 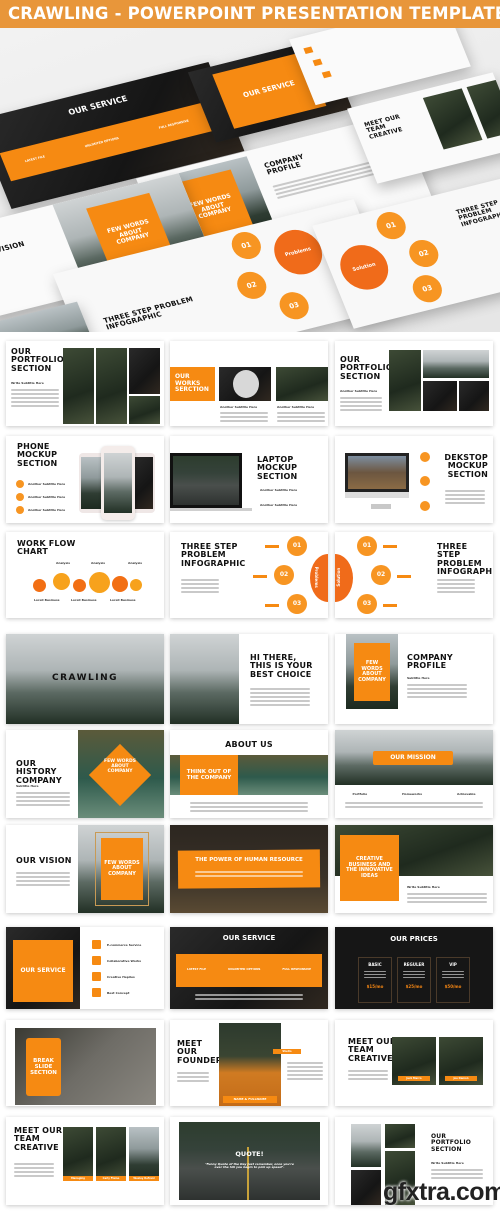 I want to click on member-photo, so click(x=111, y=1154).